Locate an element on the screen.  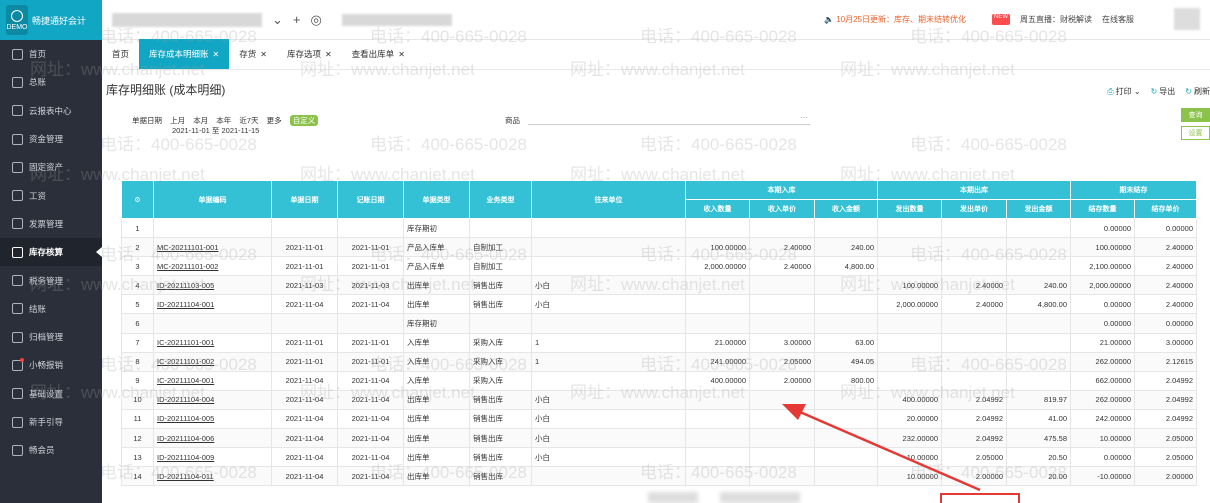
account-selector is located at coordinates (187, 19).